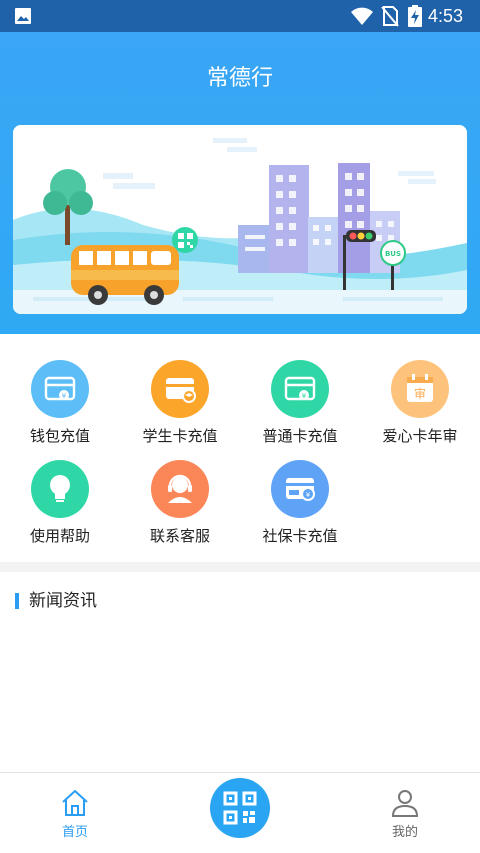 Image resolution: width=480 pixels, height=853 pixels. I want to click on person-icon, so click(405, 803).